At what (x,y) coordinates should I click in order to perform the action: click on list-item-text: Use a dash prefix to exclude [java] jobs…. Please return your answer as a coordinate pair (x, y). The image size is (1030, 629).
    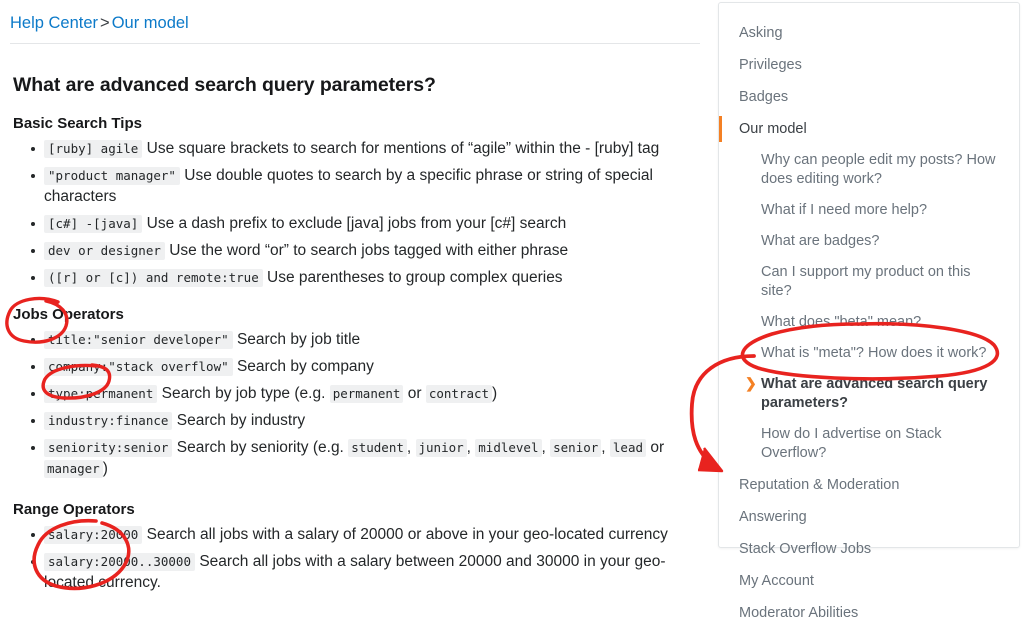
    Looking at the image, I should click on (356, 223).